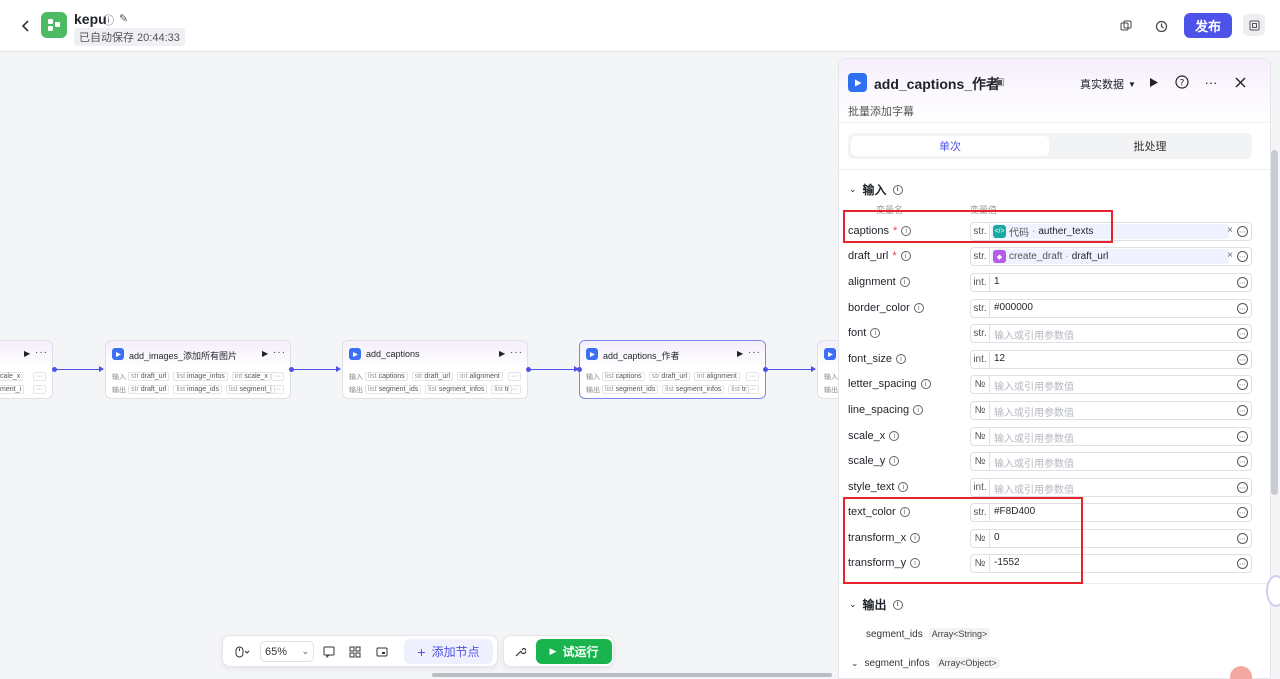 Image resolution: width=1280 pixels, height=679 pixels. What do you see at coordinates (382, 652) in the screenshot?
I see `minimap-icon` at bounding box center [382, 652].